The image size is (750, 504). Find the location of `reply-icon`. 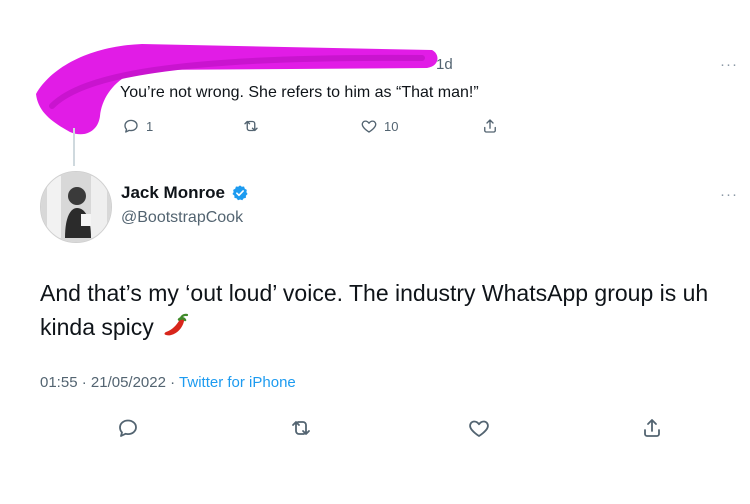

reply-icon is located at coordinates (128, 428).